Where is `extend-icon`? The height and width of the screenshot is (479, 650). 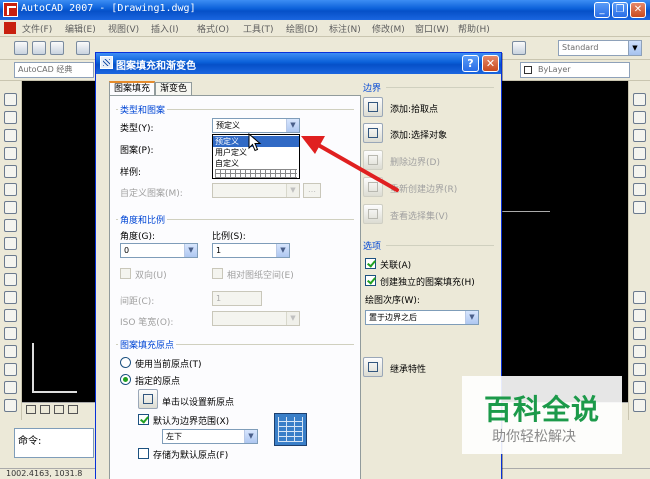
extend-icon is located at coordinates (639, 333).